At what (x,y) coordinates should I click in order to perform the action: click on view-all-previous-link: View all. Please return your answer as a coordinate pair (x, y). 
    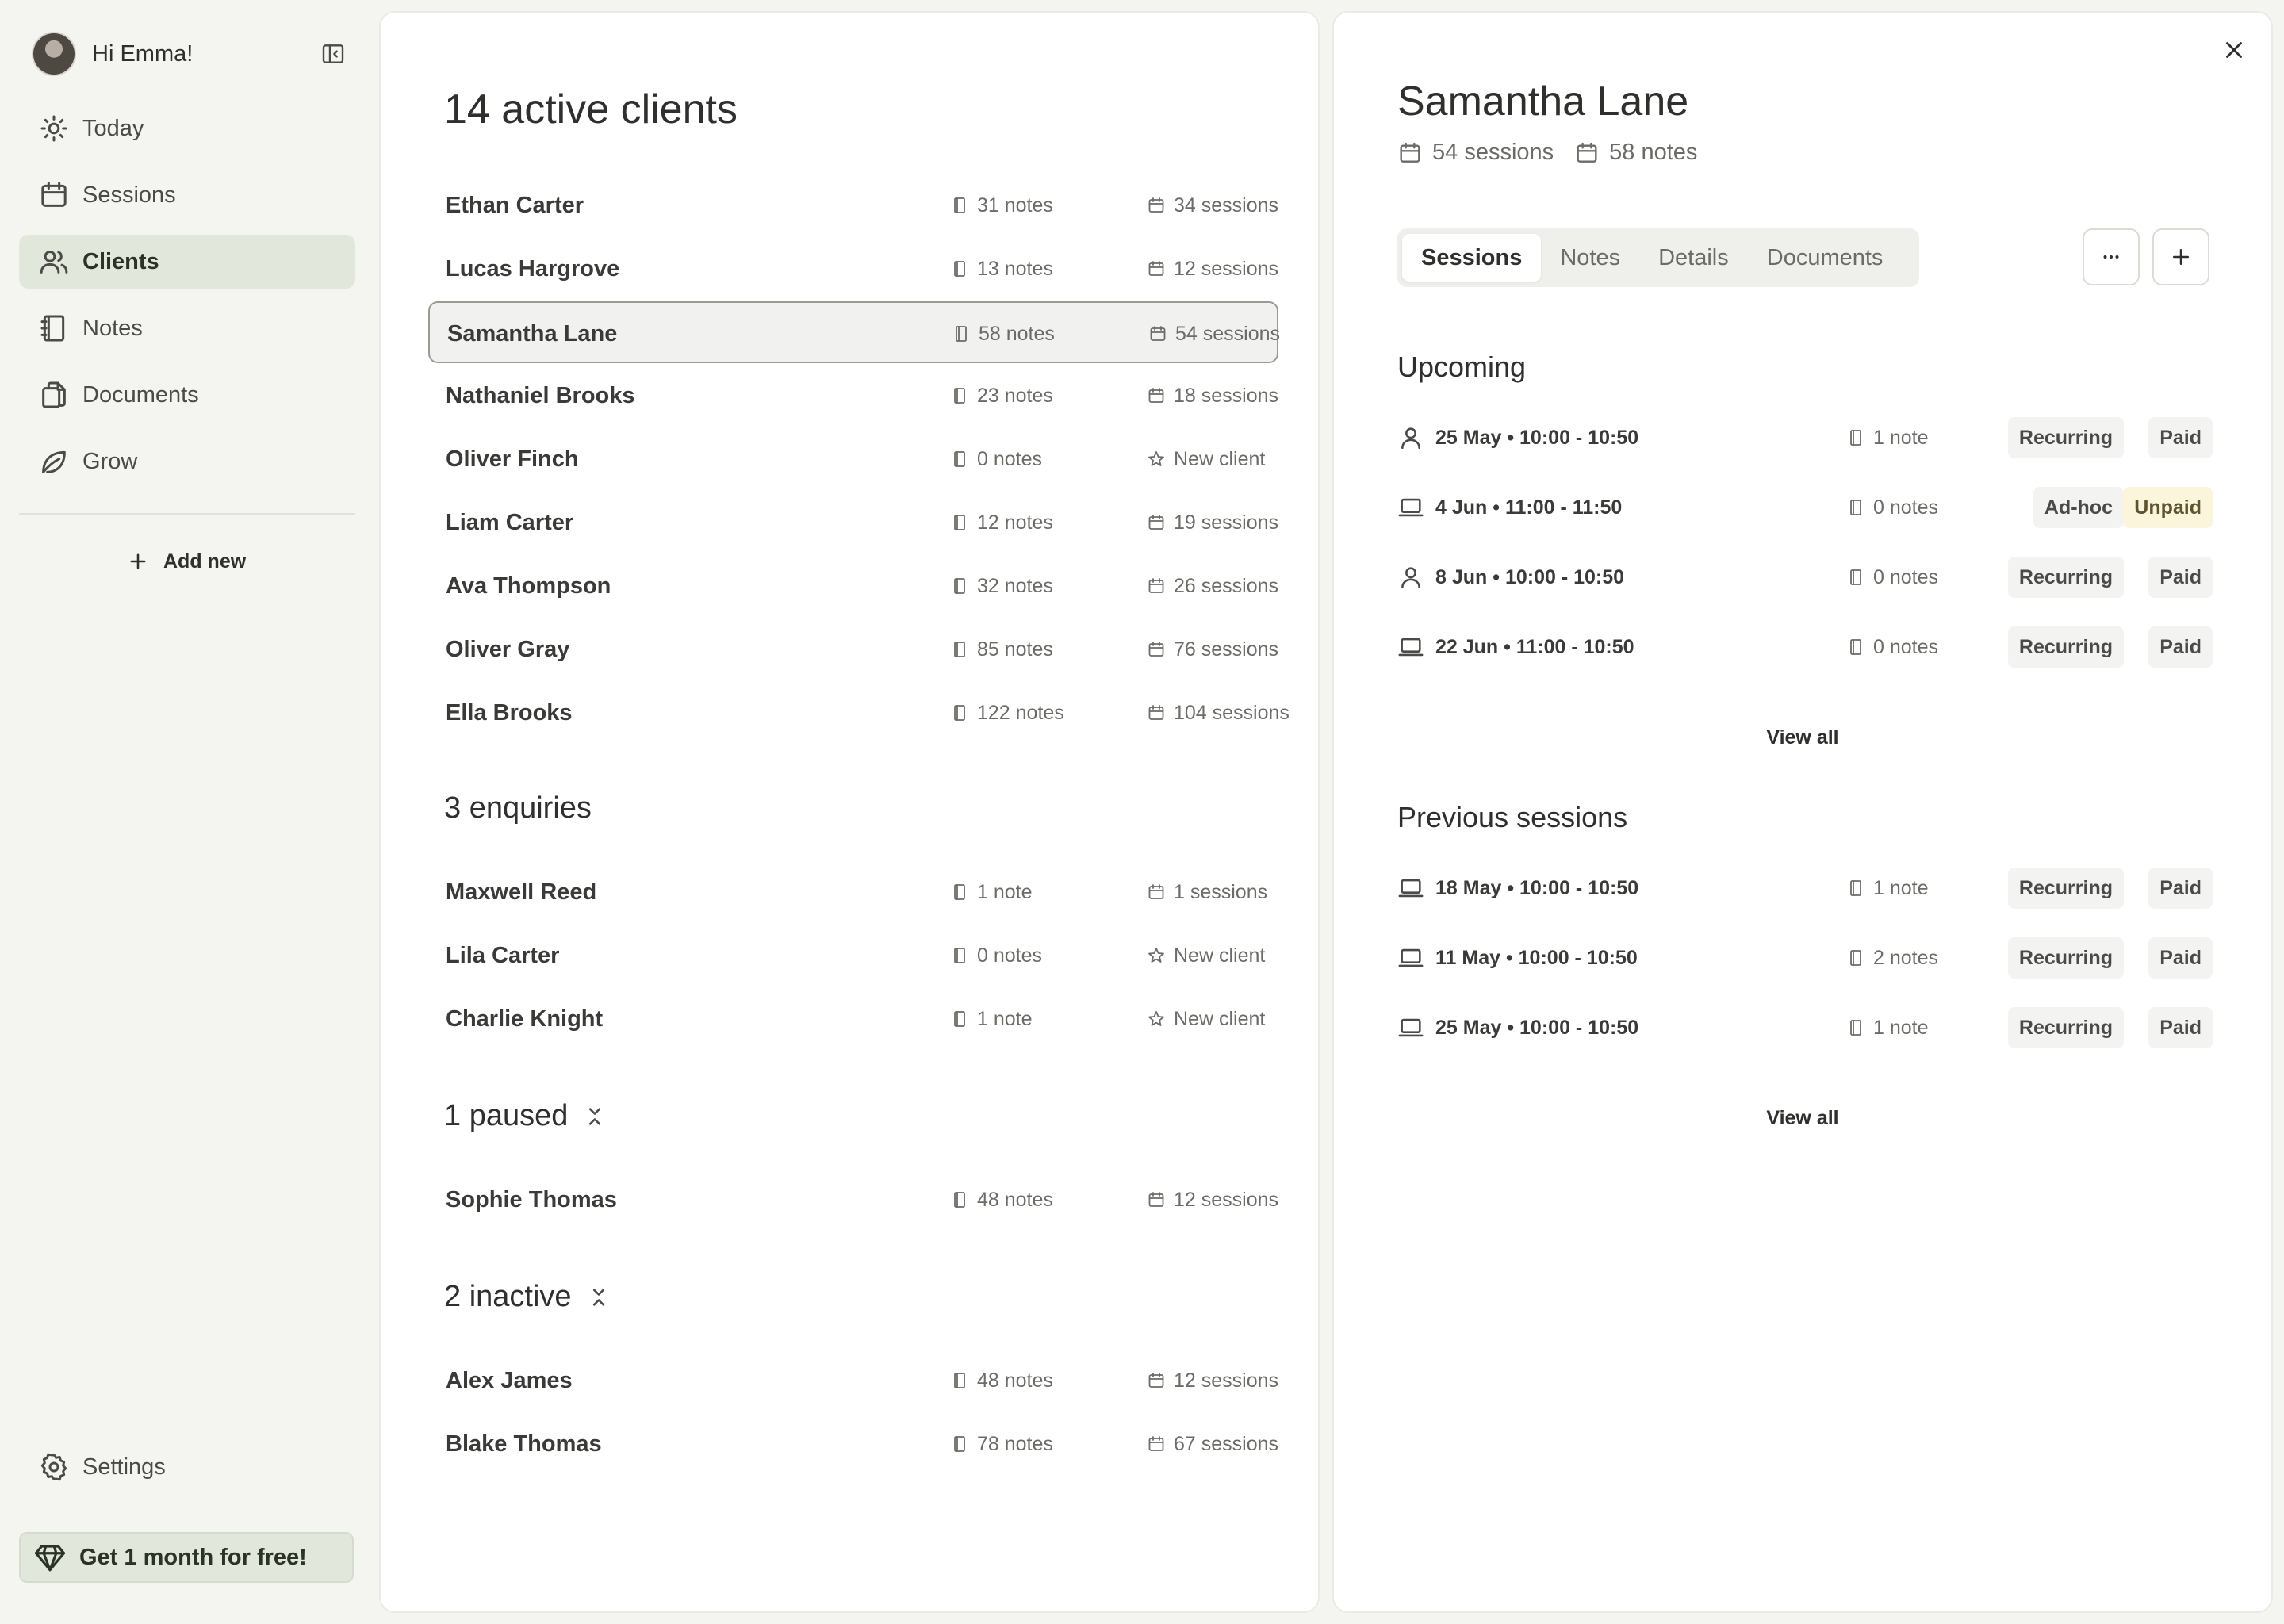
    Looking at the image, I should click on (1802, 1118).